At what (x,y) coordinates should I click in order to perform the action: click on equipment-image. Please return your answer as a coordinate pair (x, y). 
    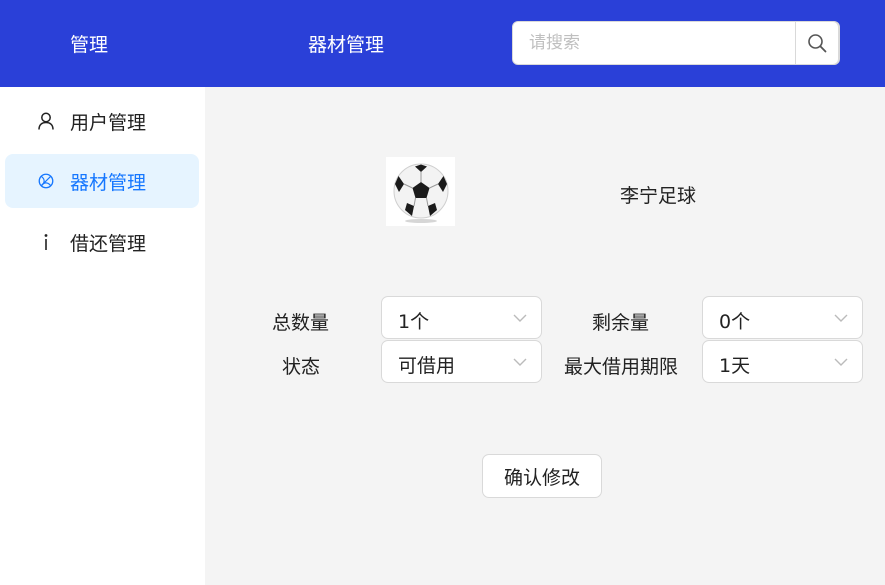
    Looking at the image, I should click on (420, 191).